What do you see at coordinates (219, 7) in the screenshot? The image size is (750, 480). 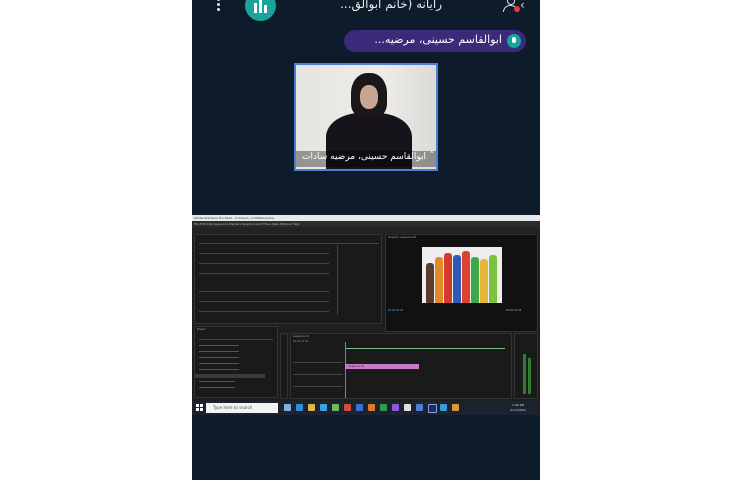 I see `more-options-icon` at bounding box center [219, 7].